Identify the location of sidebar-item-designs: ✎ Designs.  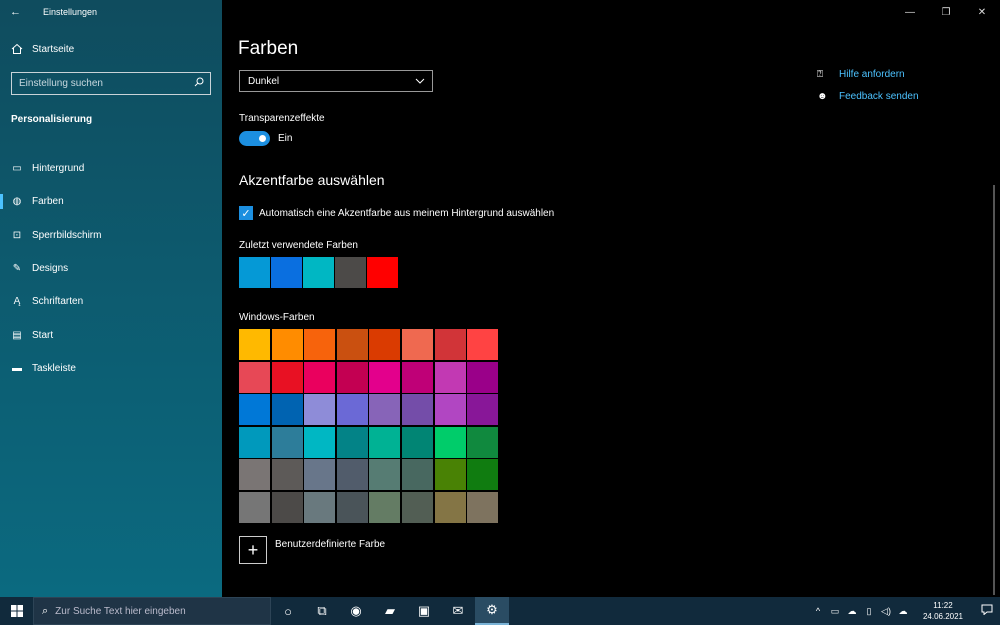
(111, 268).